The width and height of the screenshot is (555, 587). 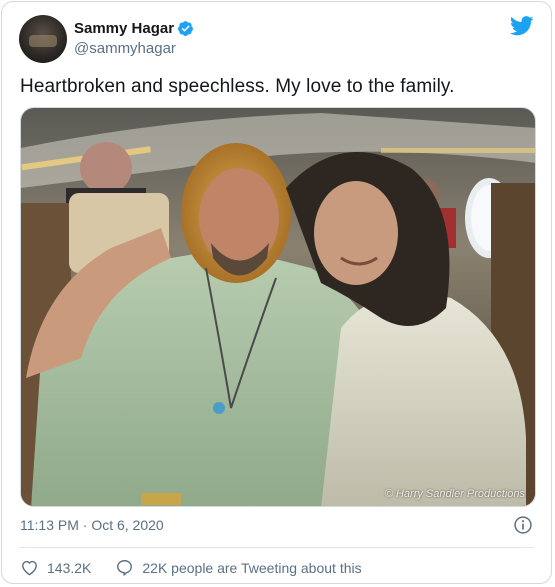 I want to click on photo-credit: © Harry Sandler Productions, so click(x=454, y=494).